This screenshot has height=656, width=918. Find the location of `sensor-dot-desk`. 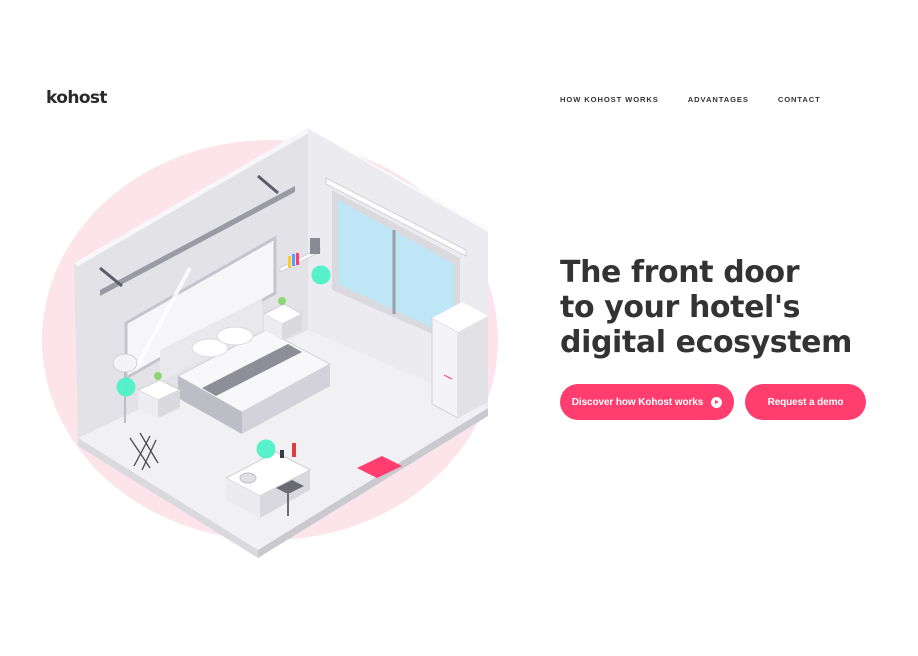

sensor-dot-desk is located at coordinates (266, 449).